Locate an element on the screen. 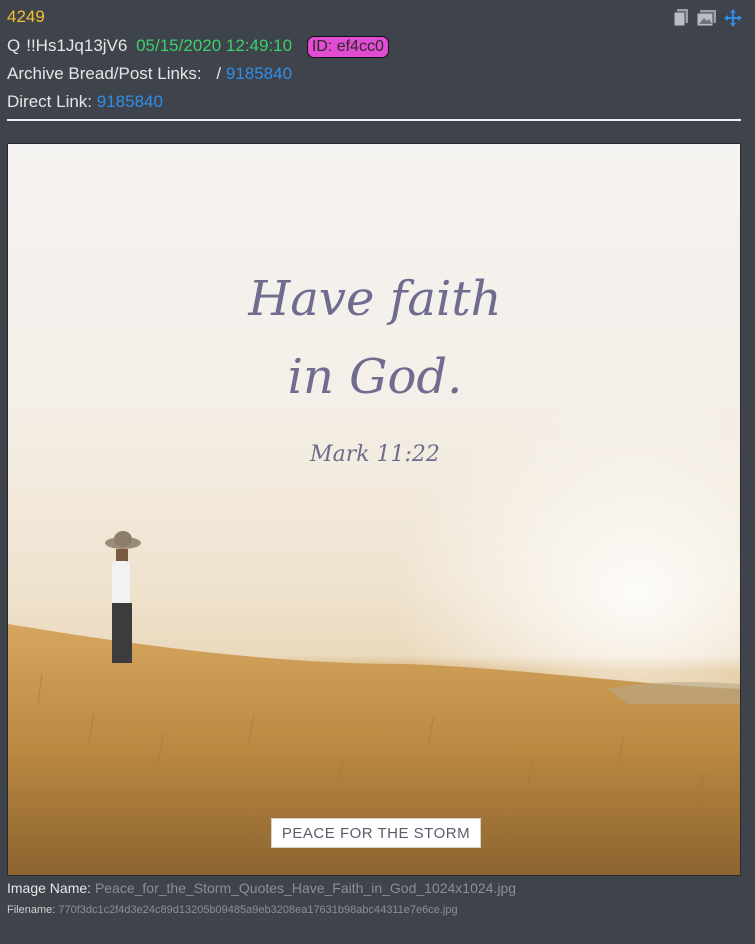 The width and height of the screenshot is (755, 944). copy-icon is located at coordinates (681, 18).